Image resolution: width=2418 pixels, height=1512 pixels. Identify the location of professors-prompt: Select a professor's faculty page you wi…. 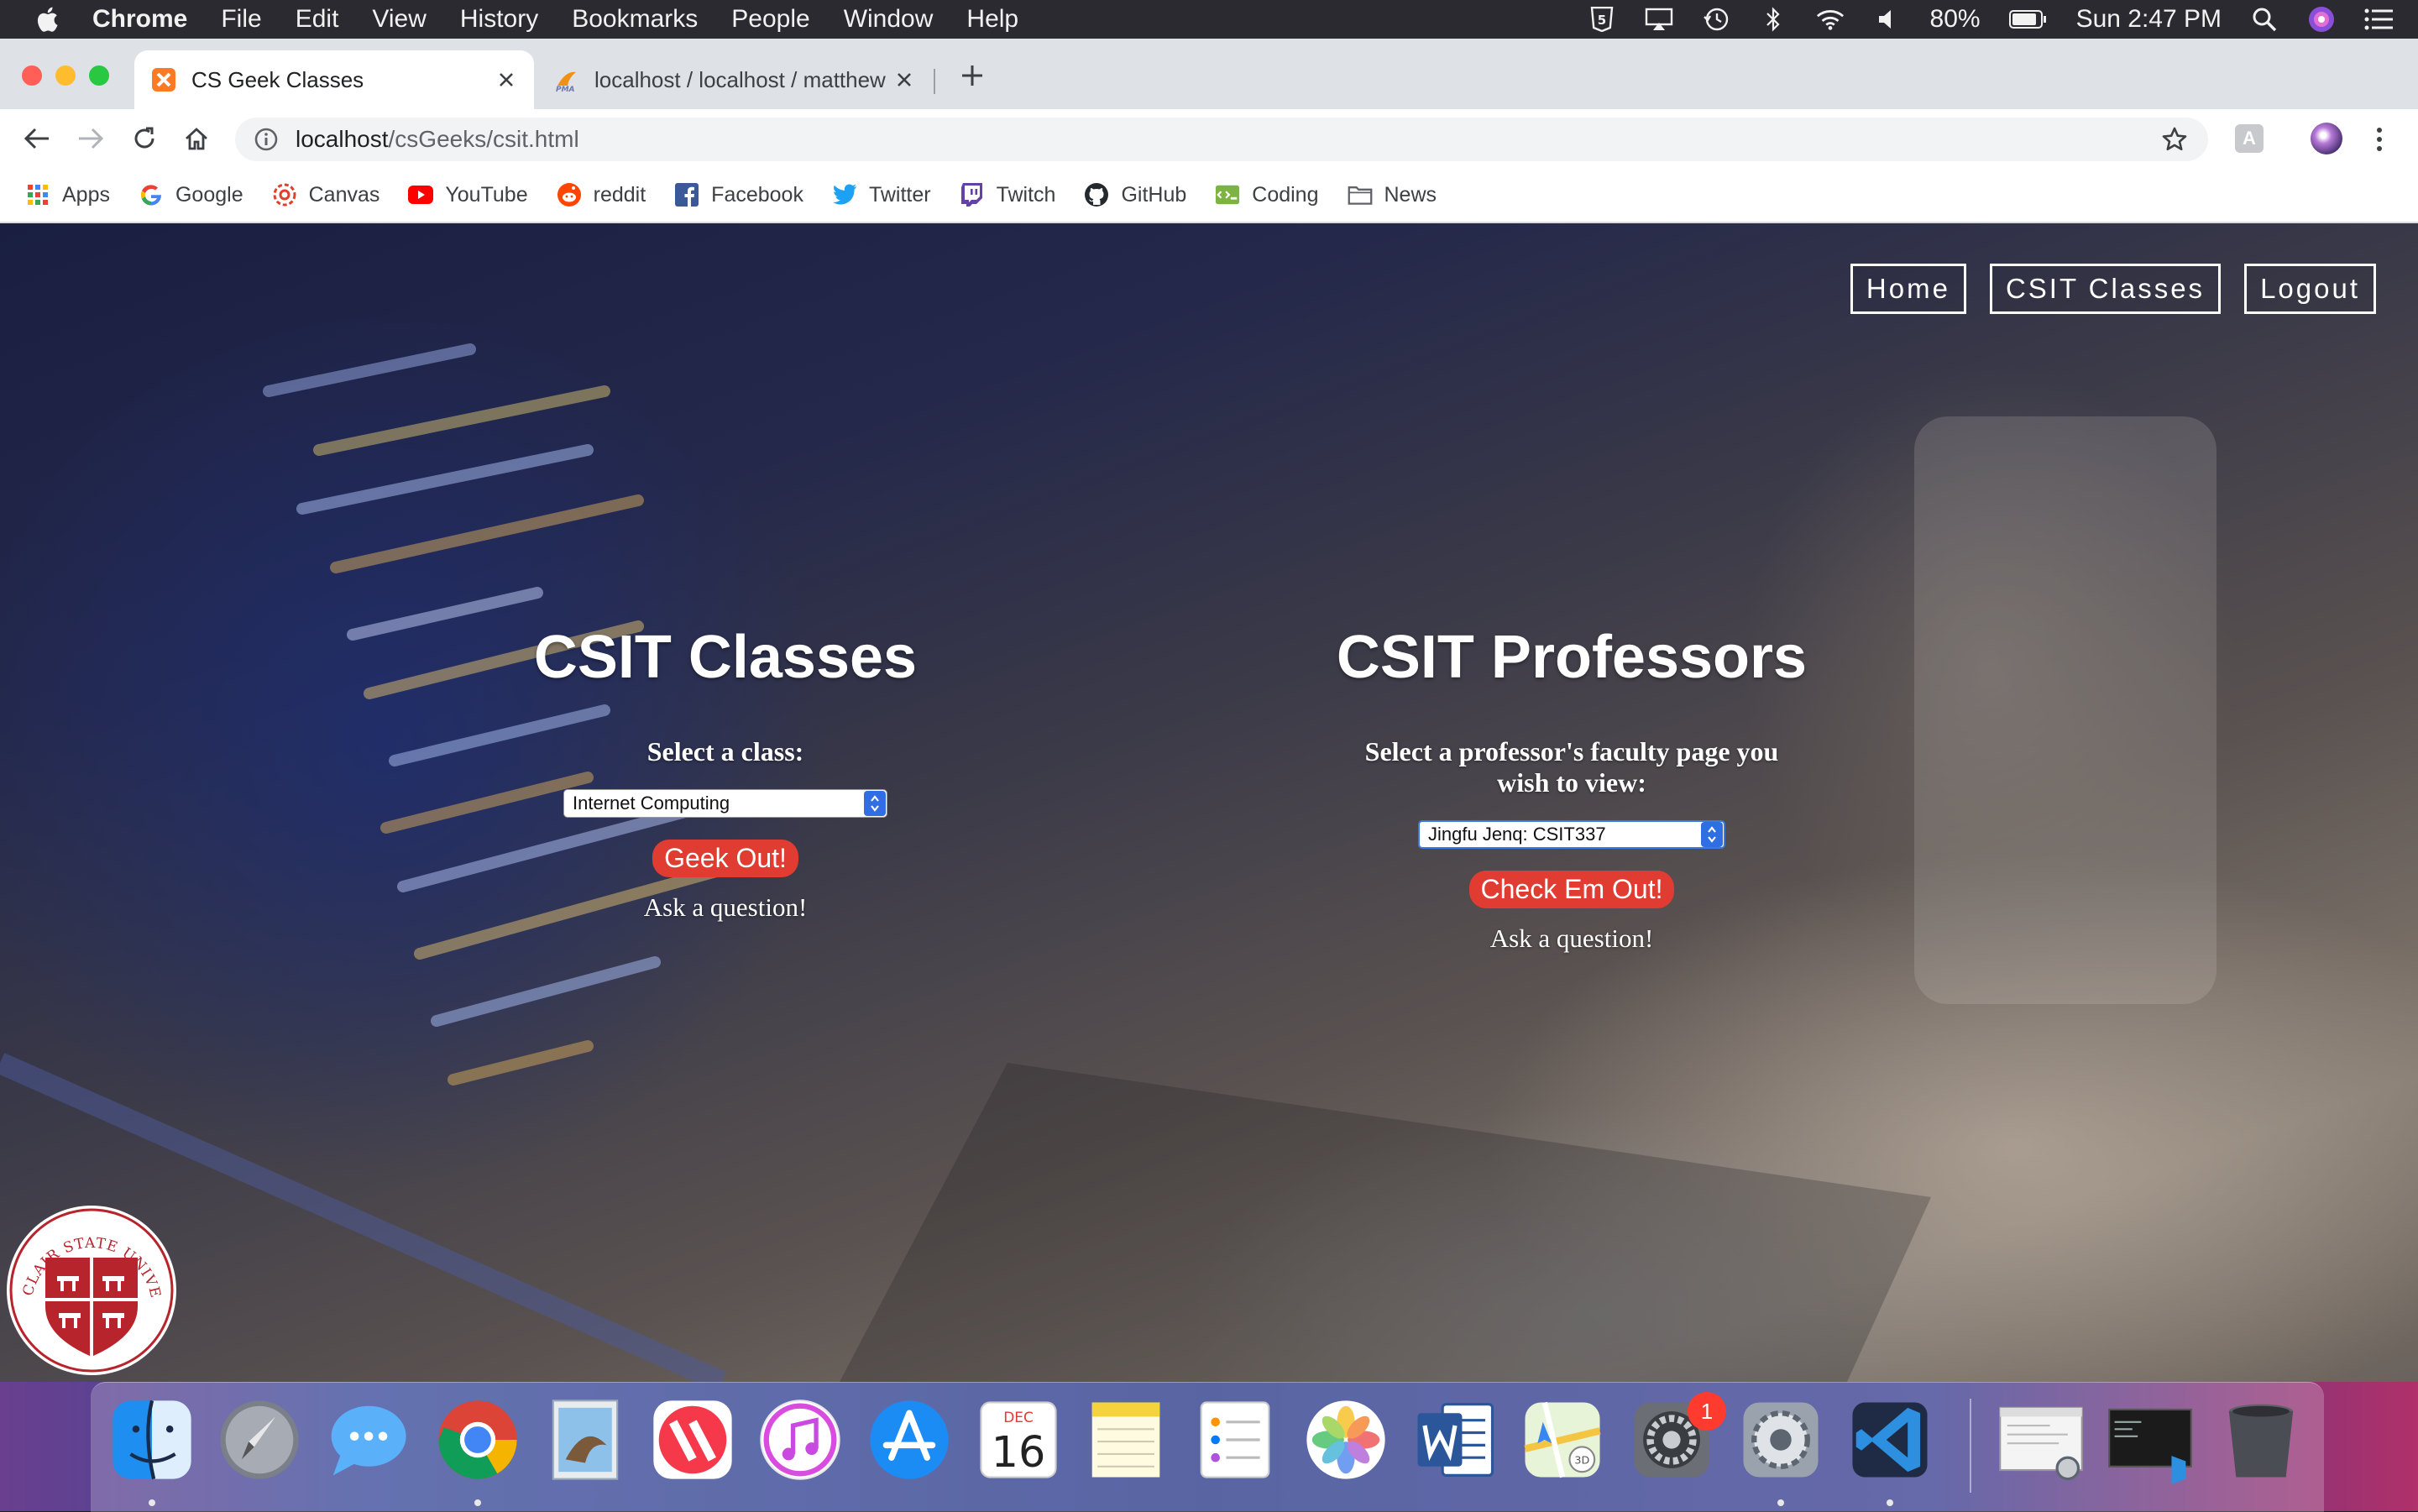
(1571, 767).